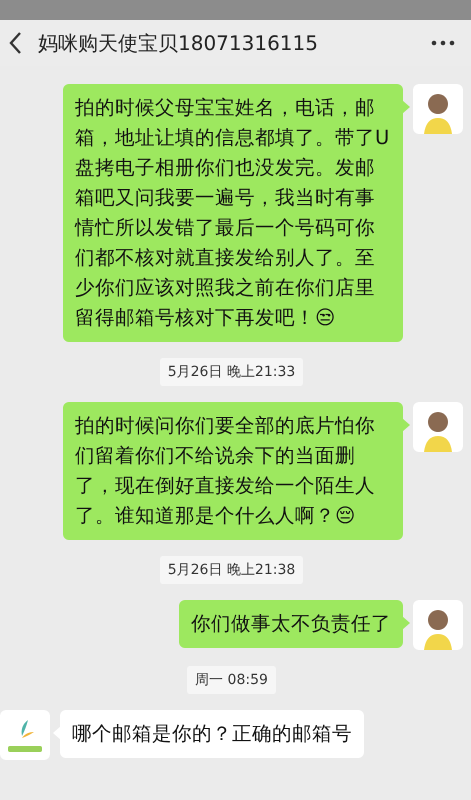 The height and width of the screenshot is (800, 471). What do you see at coordinates (178, 43) in the screenshot?
I see `chat-title: 妈咪购天使宝贝18071316115` at bounding box center [178, 43].